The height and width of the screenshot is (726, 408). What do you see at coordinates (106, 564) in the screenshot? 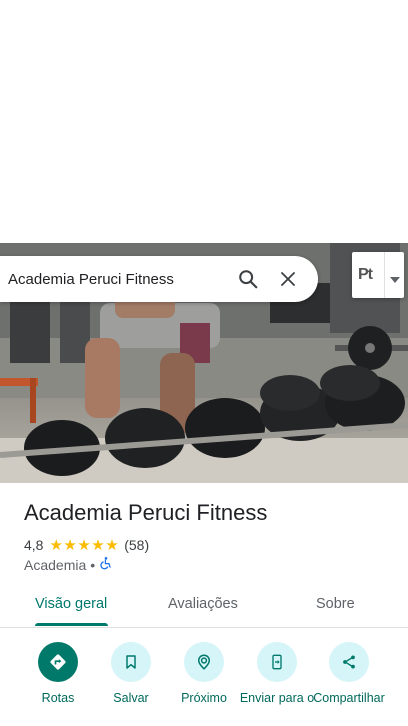
I see `wheelchair-icon` at bounding box center [106, 564].